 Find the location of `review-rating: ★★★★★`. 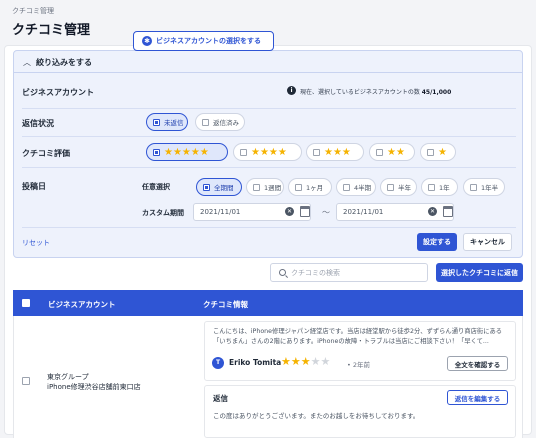

review-rating: ★★★★★ is located at coordinates (305, 361).